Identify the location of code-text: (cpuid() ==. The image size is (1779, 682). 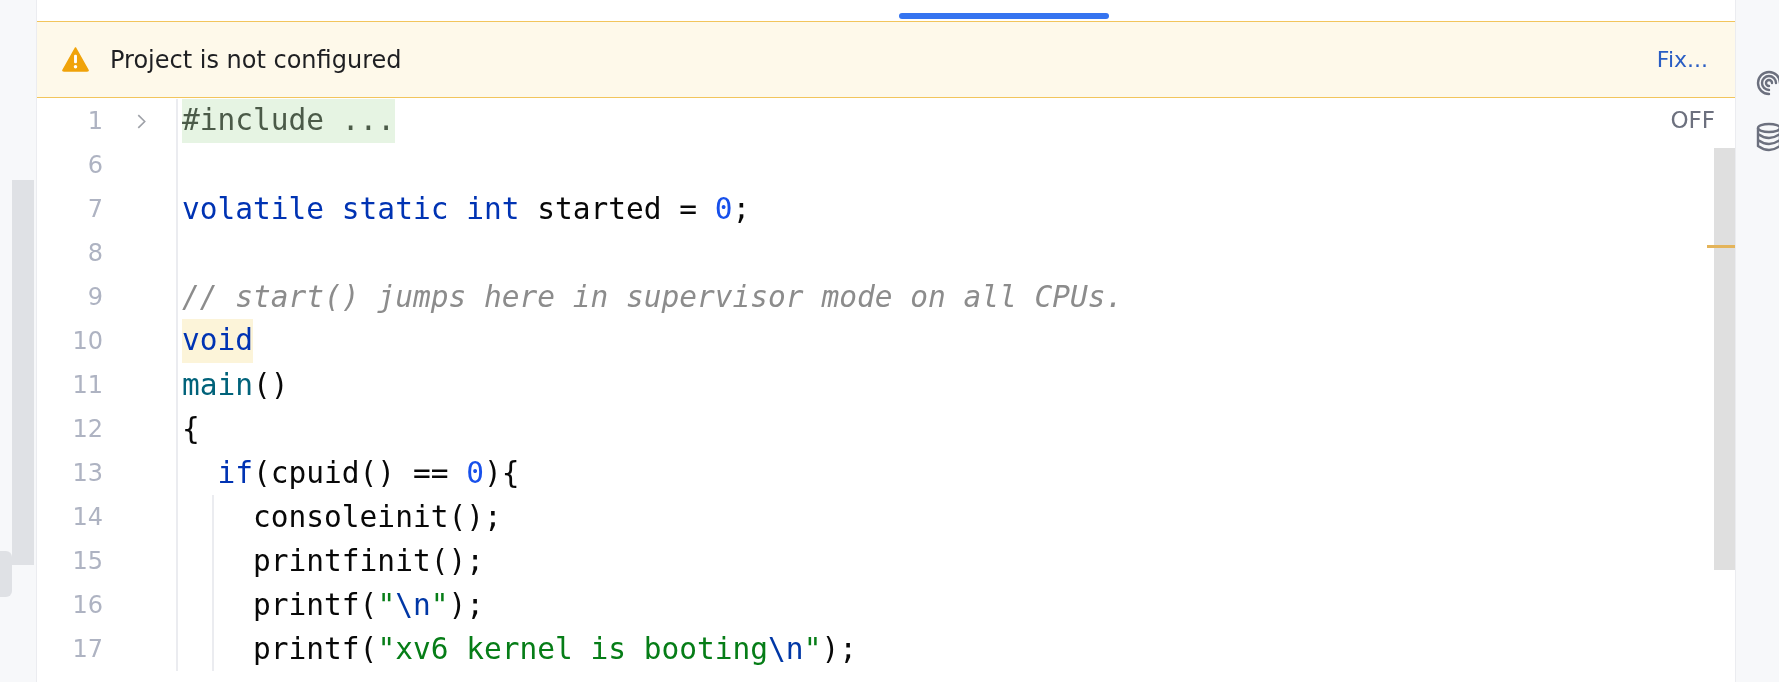
(351, 473).